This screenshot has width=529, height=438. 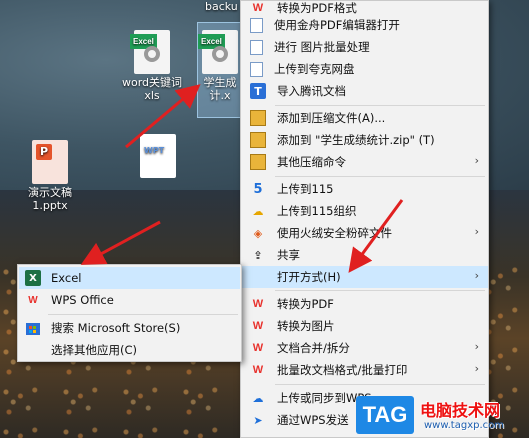 What do you see at coordinates (50, 162) in the screenshot?
I see `pptx-file-icon: P` at bounding box center [50, 162].